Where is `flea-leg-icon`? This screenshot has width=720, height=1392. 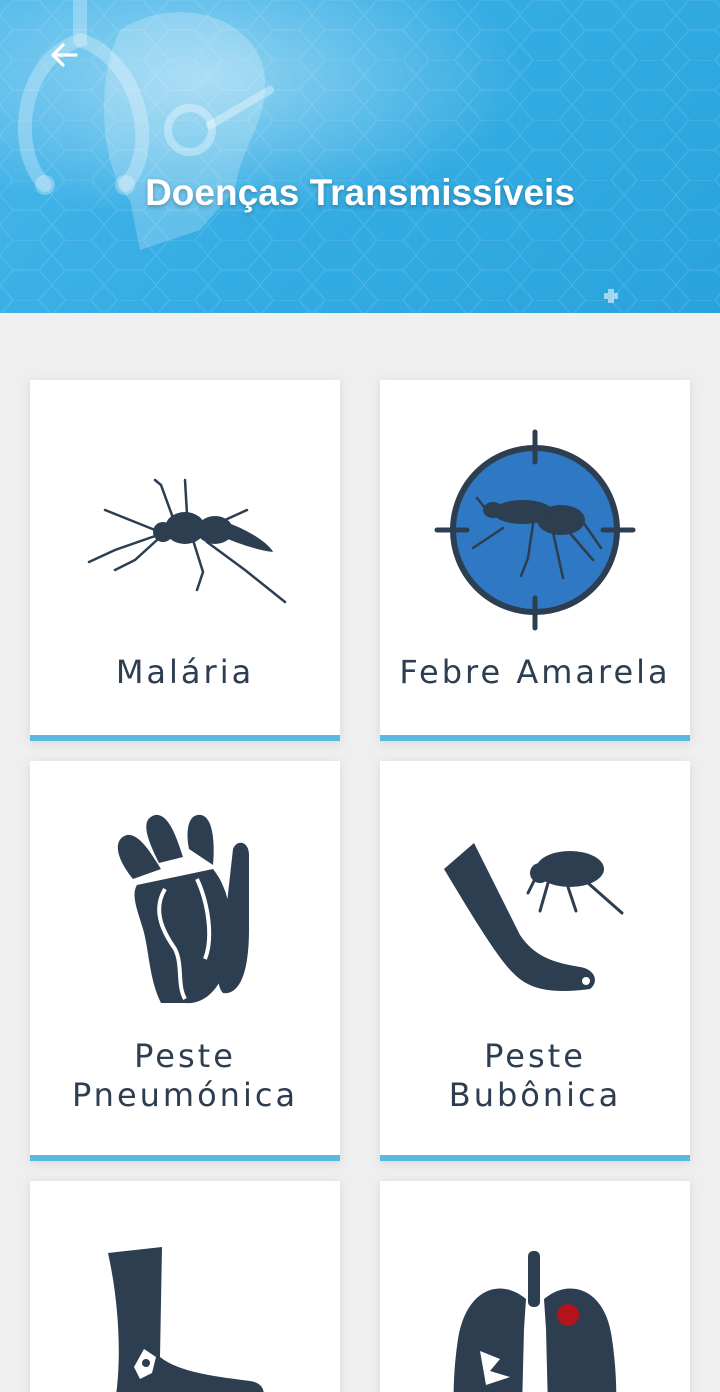 flea-leg-icon is located at coordinates (535, 917).